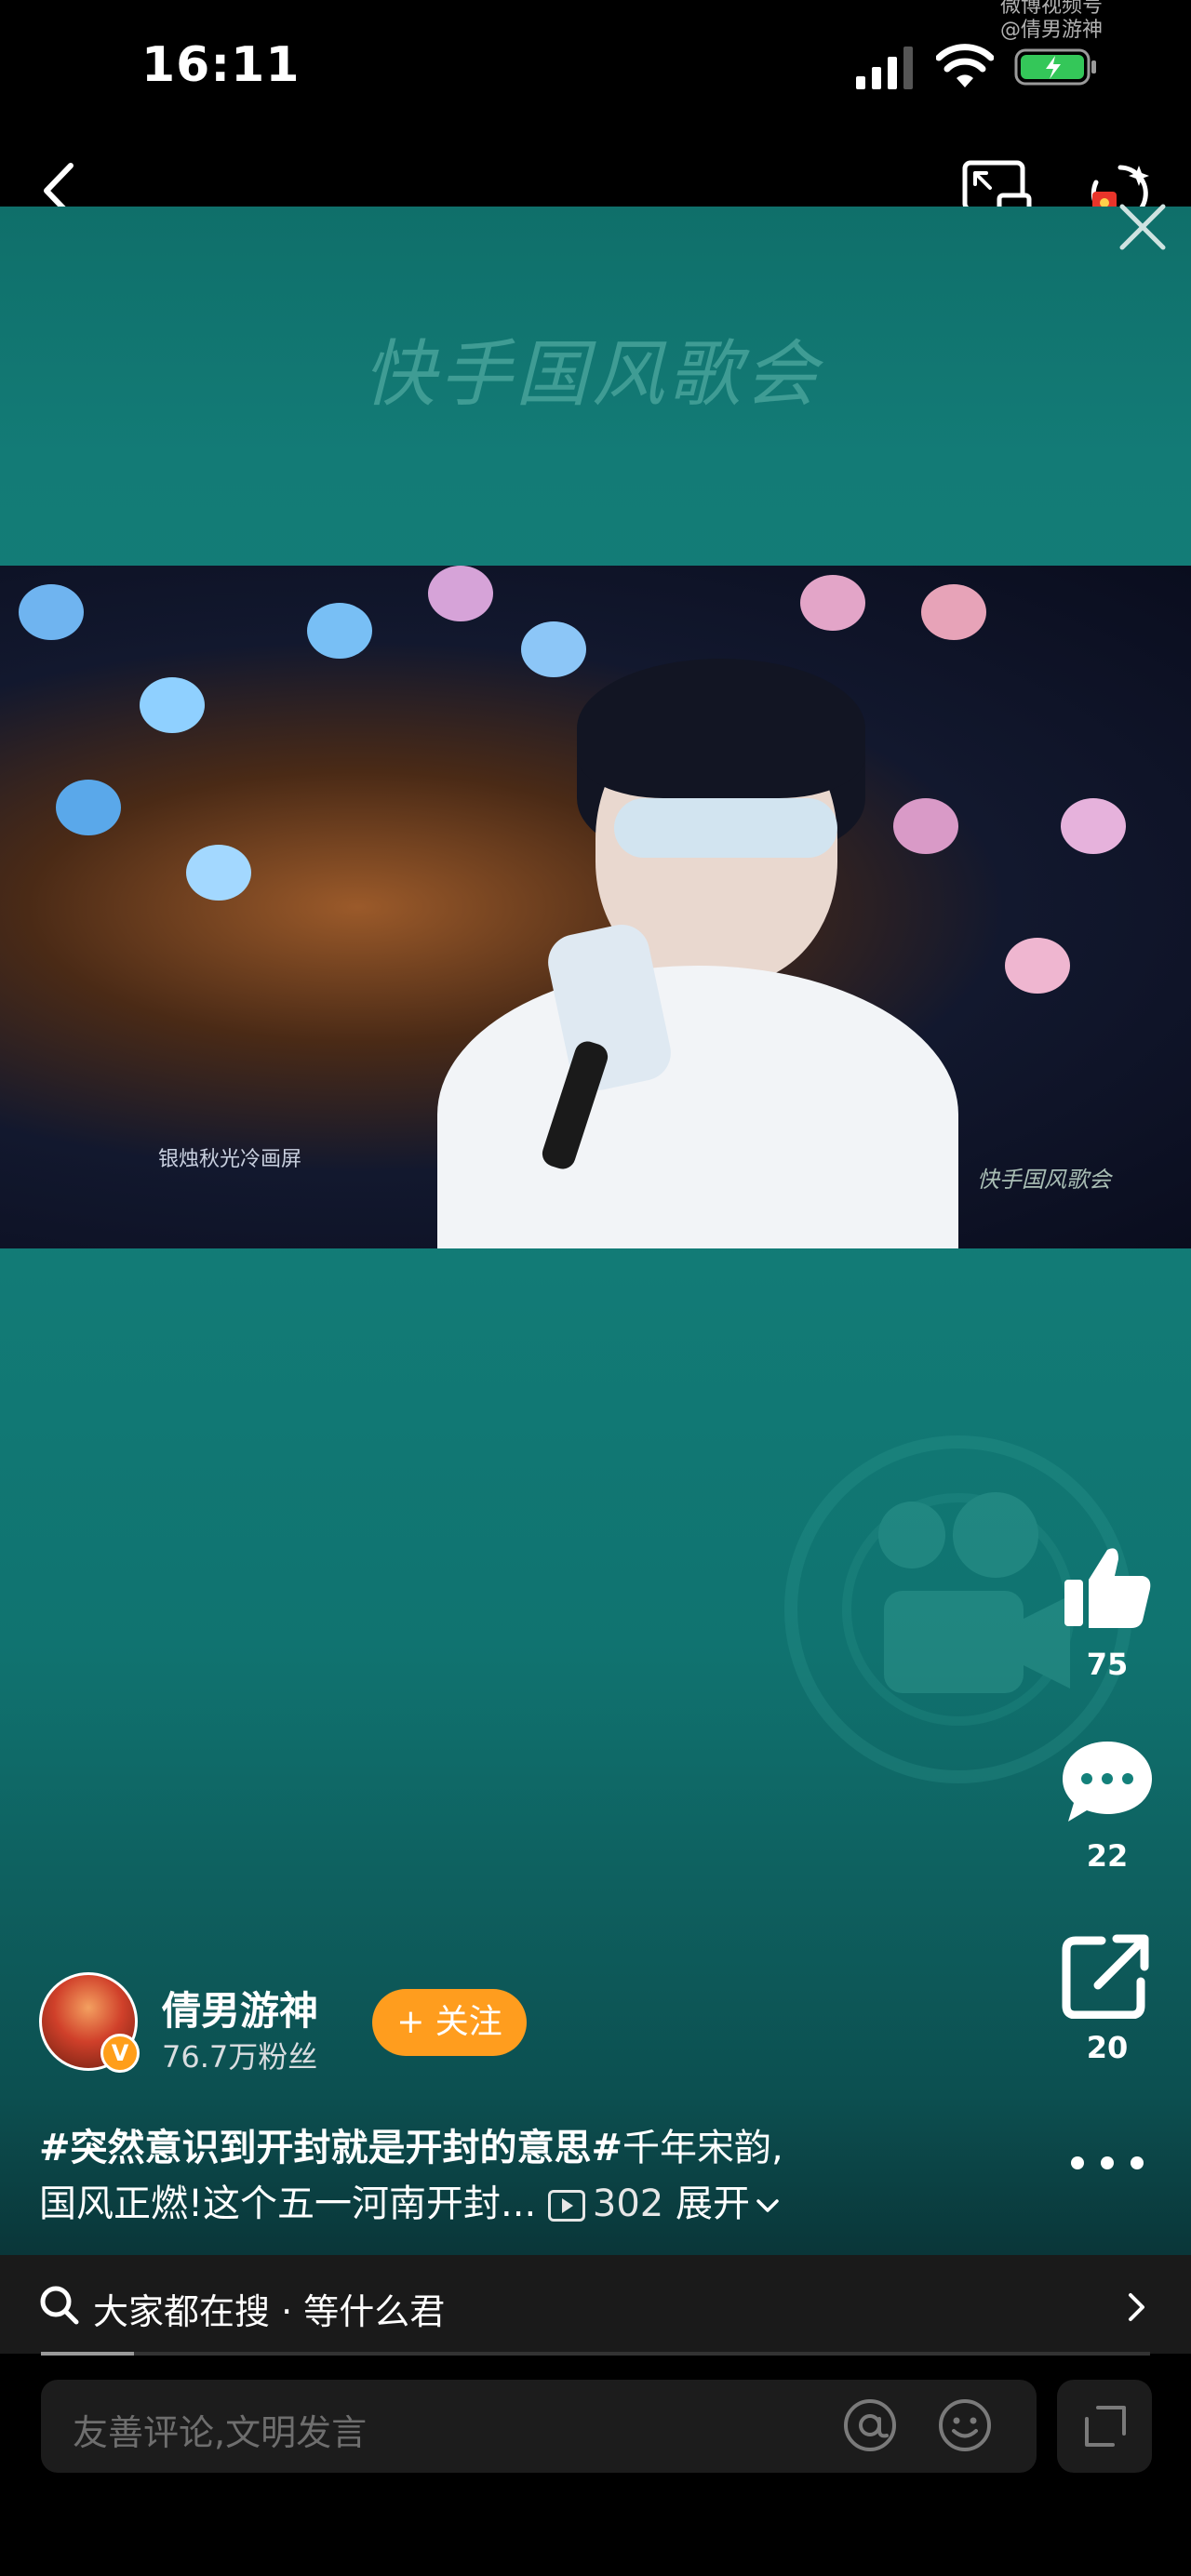 The height and width of the screenshot is (2576, 1191). Describe the element at coordinates (1051, 30) in the screenshot. I see `watermark-line2: @倩男游神` at that location.